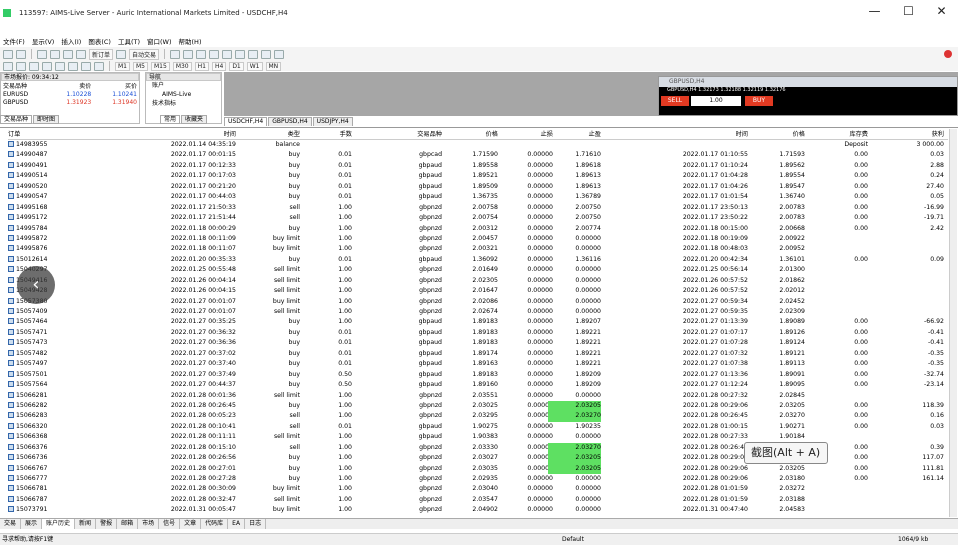 Image resolution: width=958 pixels, height=547 pixels. I want to click on terminal-tab: 邮箱, so click(128, 524).